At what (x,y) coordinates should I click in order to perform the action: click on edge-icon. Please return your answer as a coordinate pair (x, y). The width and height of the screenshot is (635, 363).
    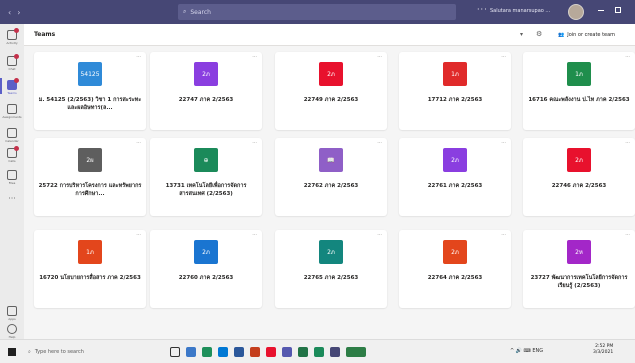
    Looking at the image, I should click on (207, 352).